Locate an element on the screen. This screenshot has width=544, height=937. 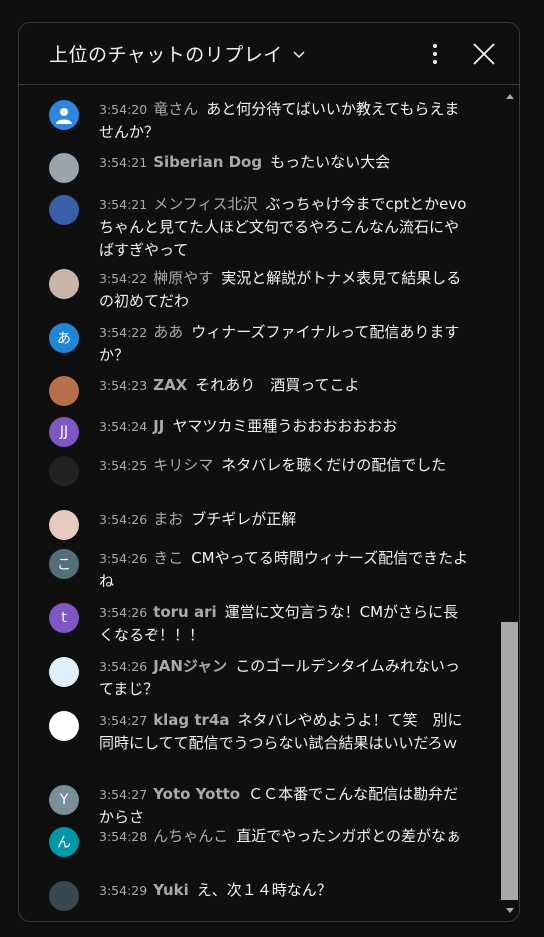
message-text: ネタバレを聴くだけの配信でした is located at coordinates (334, 465).